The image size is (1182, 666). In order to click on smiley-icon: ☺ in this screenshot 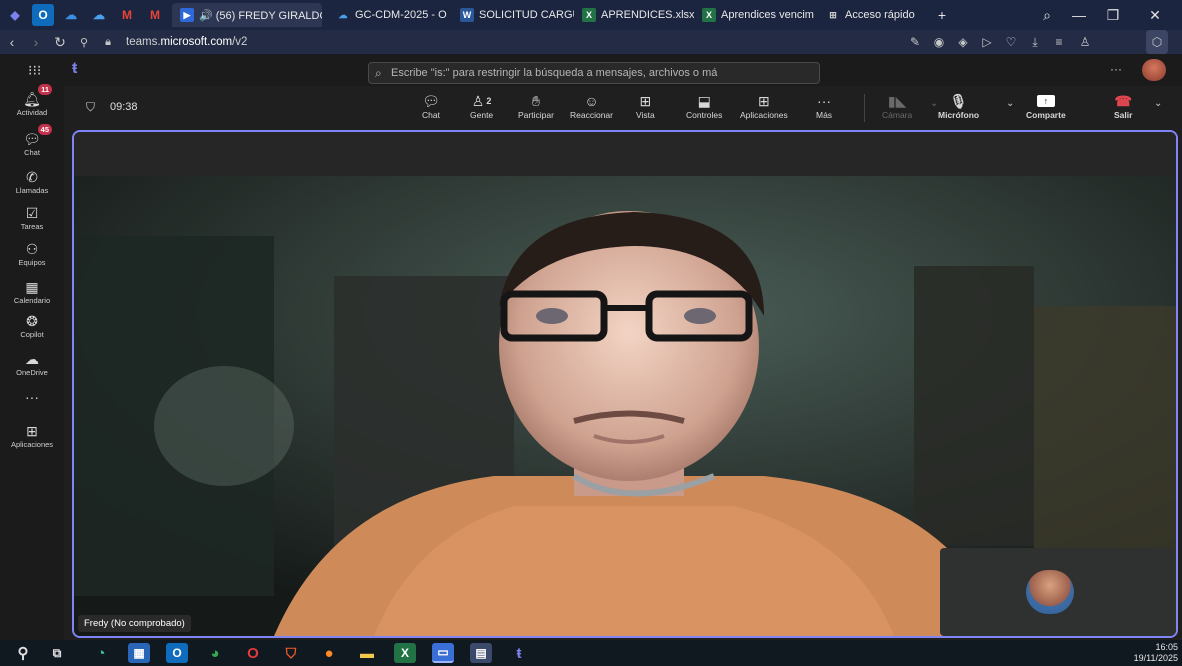, I will do `click(591, 101)`.